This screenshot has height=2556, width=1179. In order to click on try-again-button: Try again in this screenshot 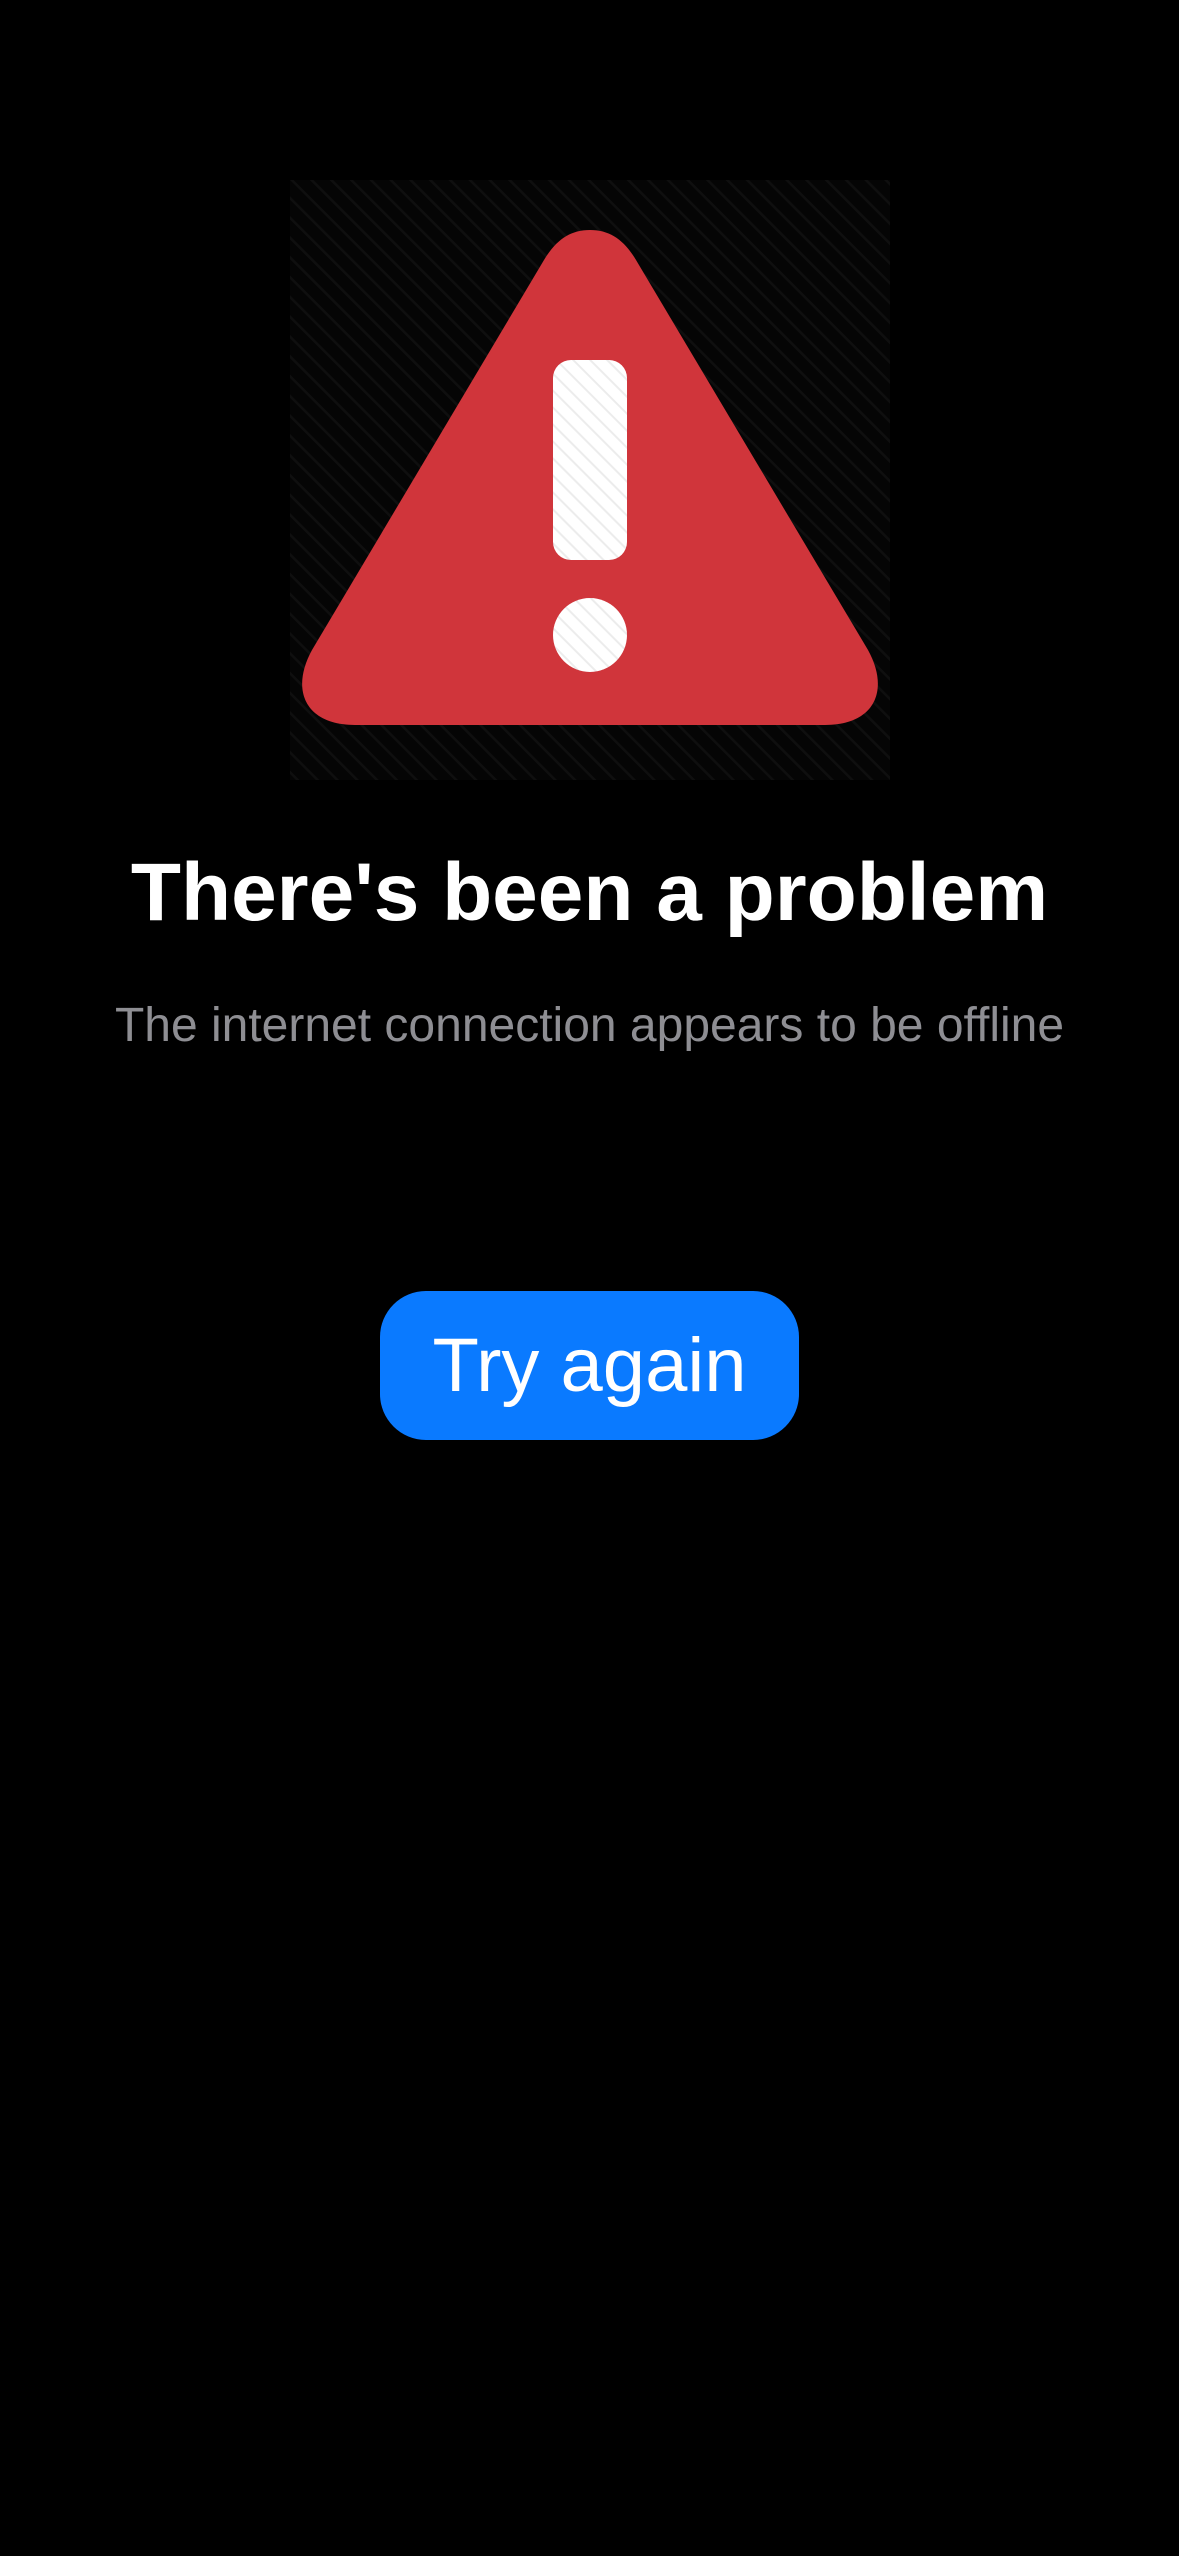, I will do `click(589, 1365)`.